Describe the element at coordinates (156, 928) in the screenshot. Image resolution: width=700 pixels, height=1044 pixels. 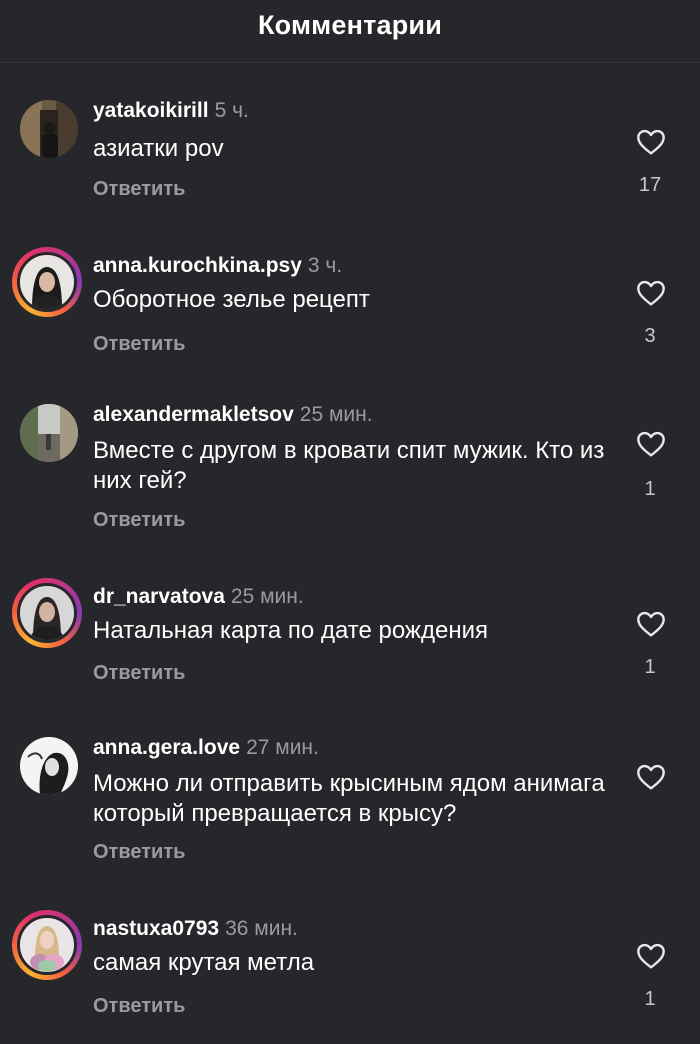
I see `username: nastuxa0793` at that location.